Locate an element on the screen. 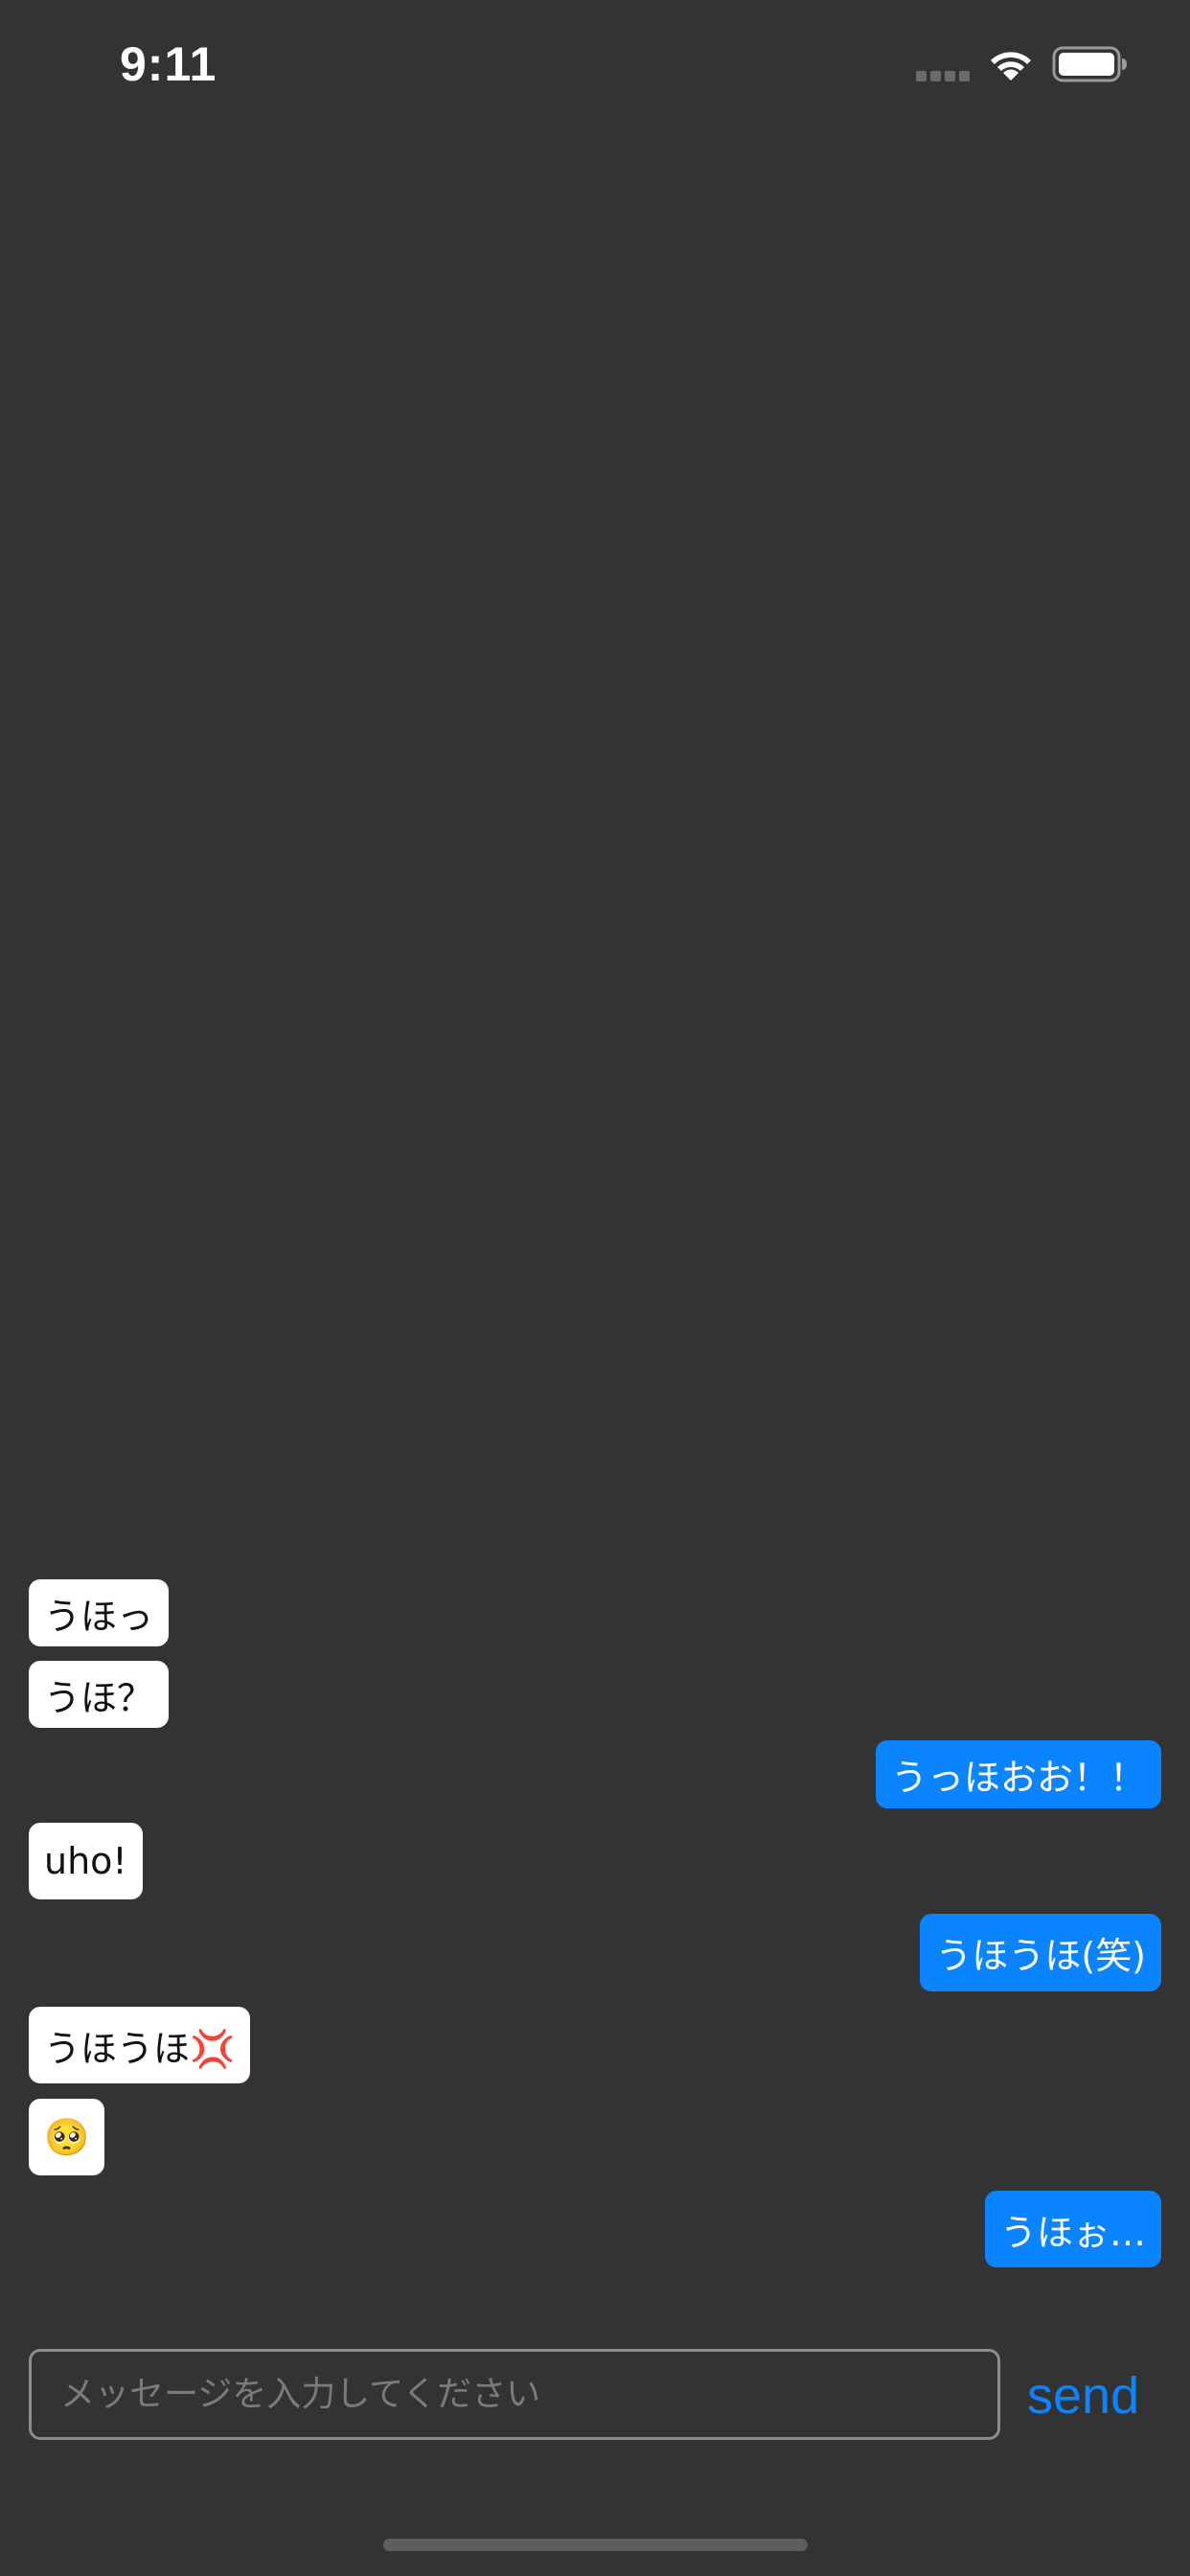  message-bubble-received: 🥺 is located at coordinates (67, 2137).